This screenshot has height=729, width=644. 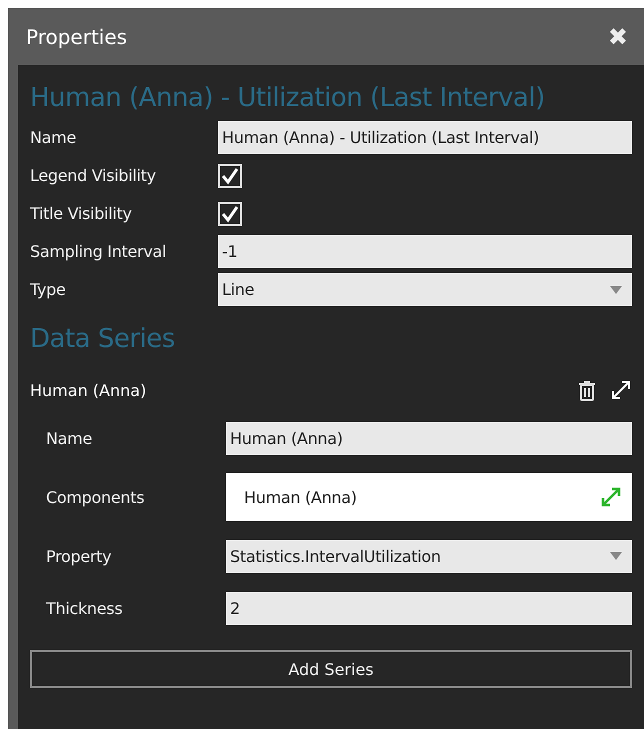 I want to click on field-label: Sampling Interval, so click(x=99, y=251).